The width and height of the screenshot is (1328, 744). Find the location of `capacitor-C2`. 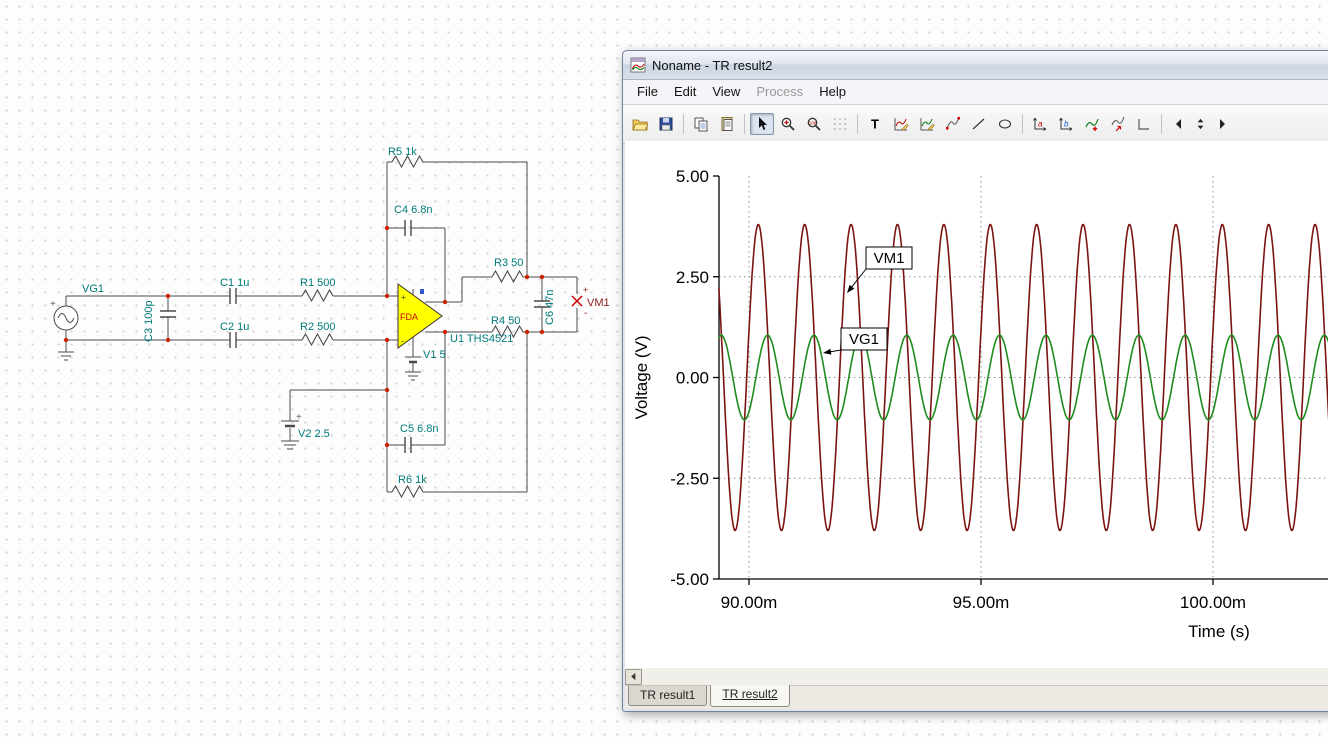

capacitor-C2 is located at coordinates (233, 340).